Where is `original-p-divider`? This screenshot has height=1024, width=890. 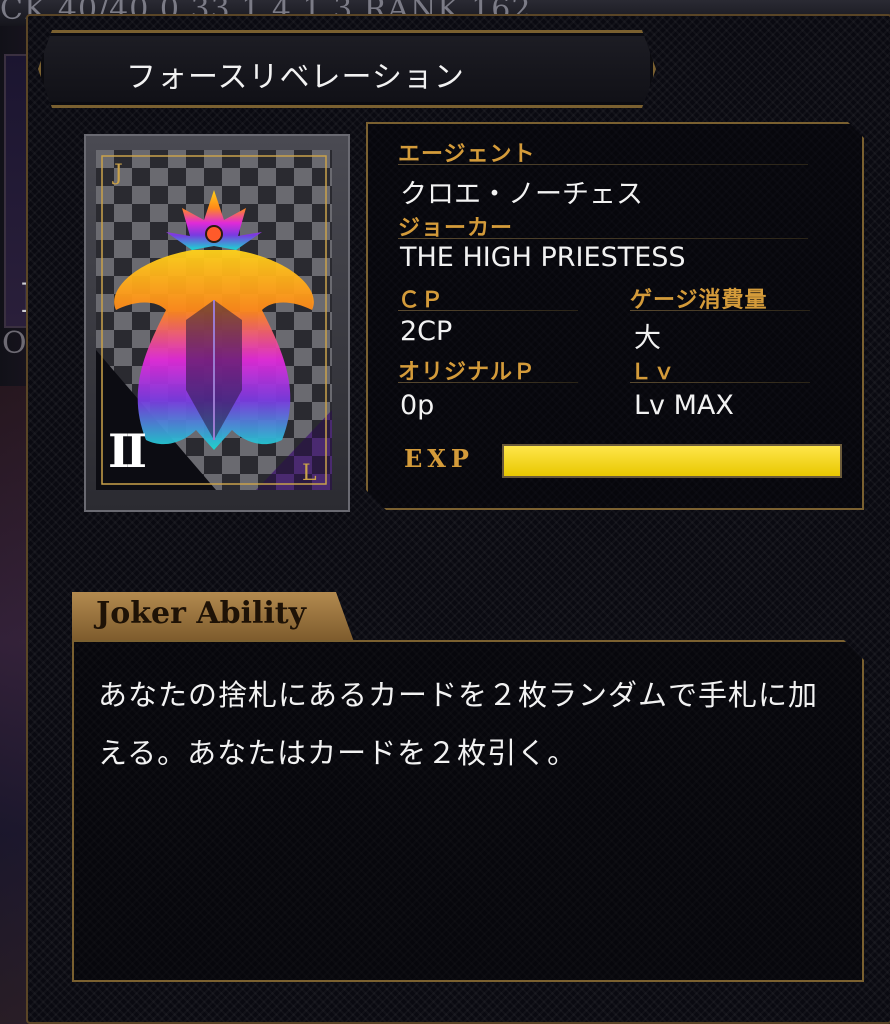
original-p-divider is located at coordinates (488, 382).